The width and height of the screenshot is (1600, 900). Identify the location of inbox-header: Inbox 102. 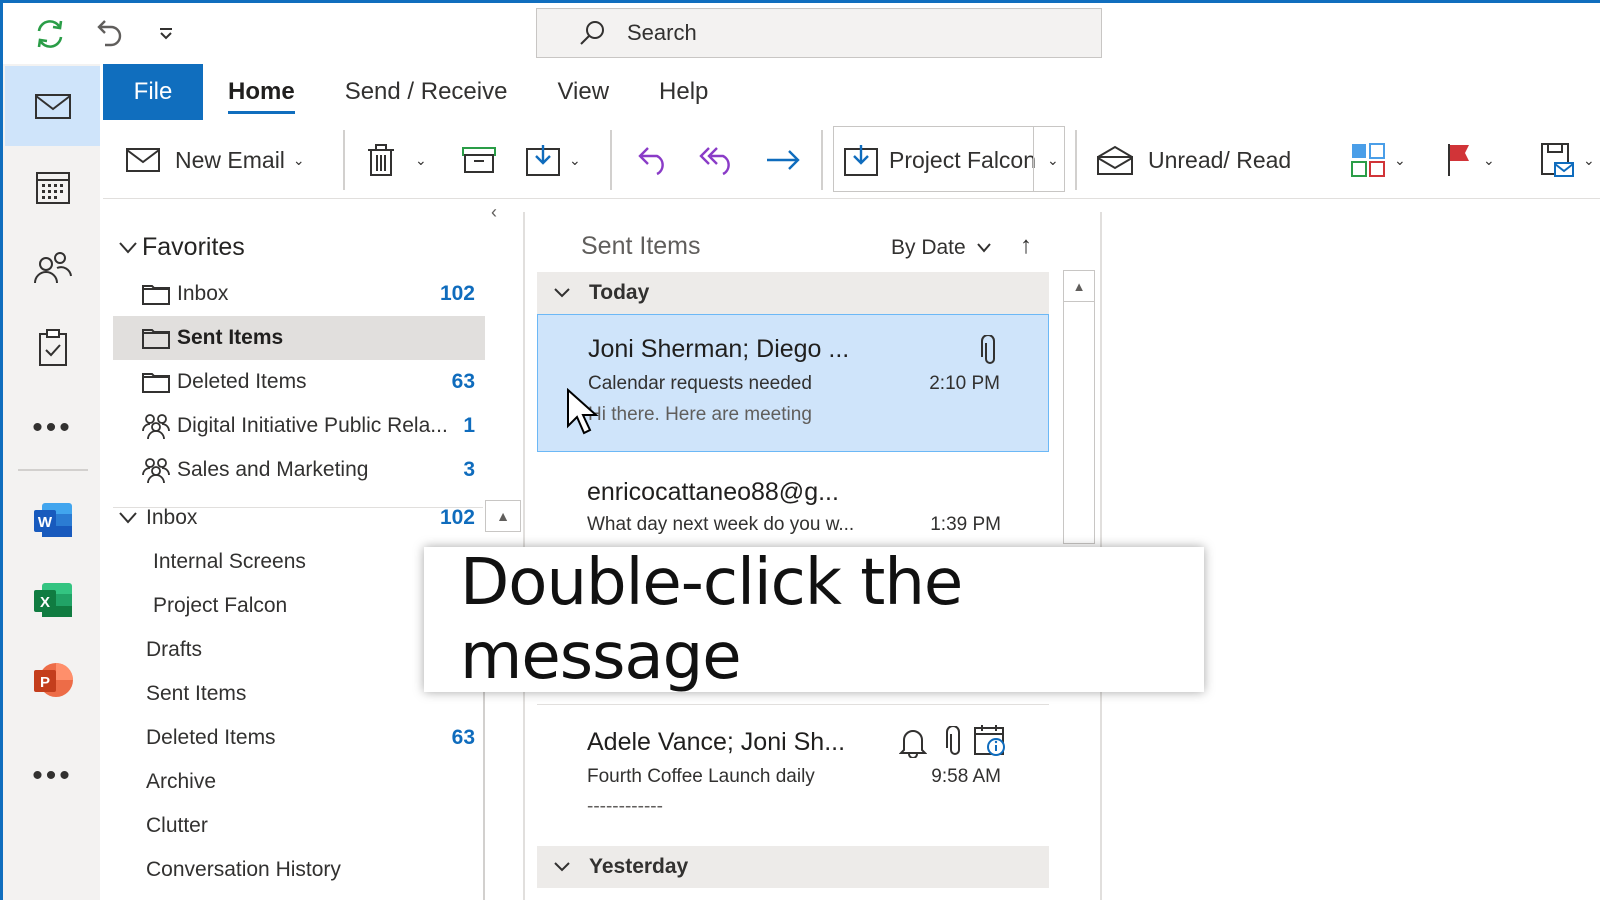
(299, 518).